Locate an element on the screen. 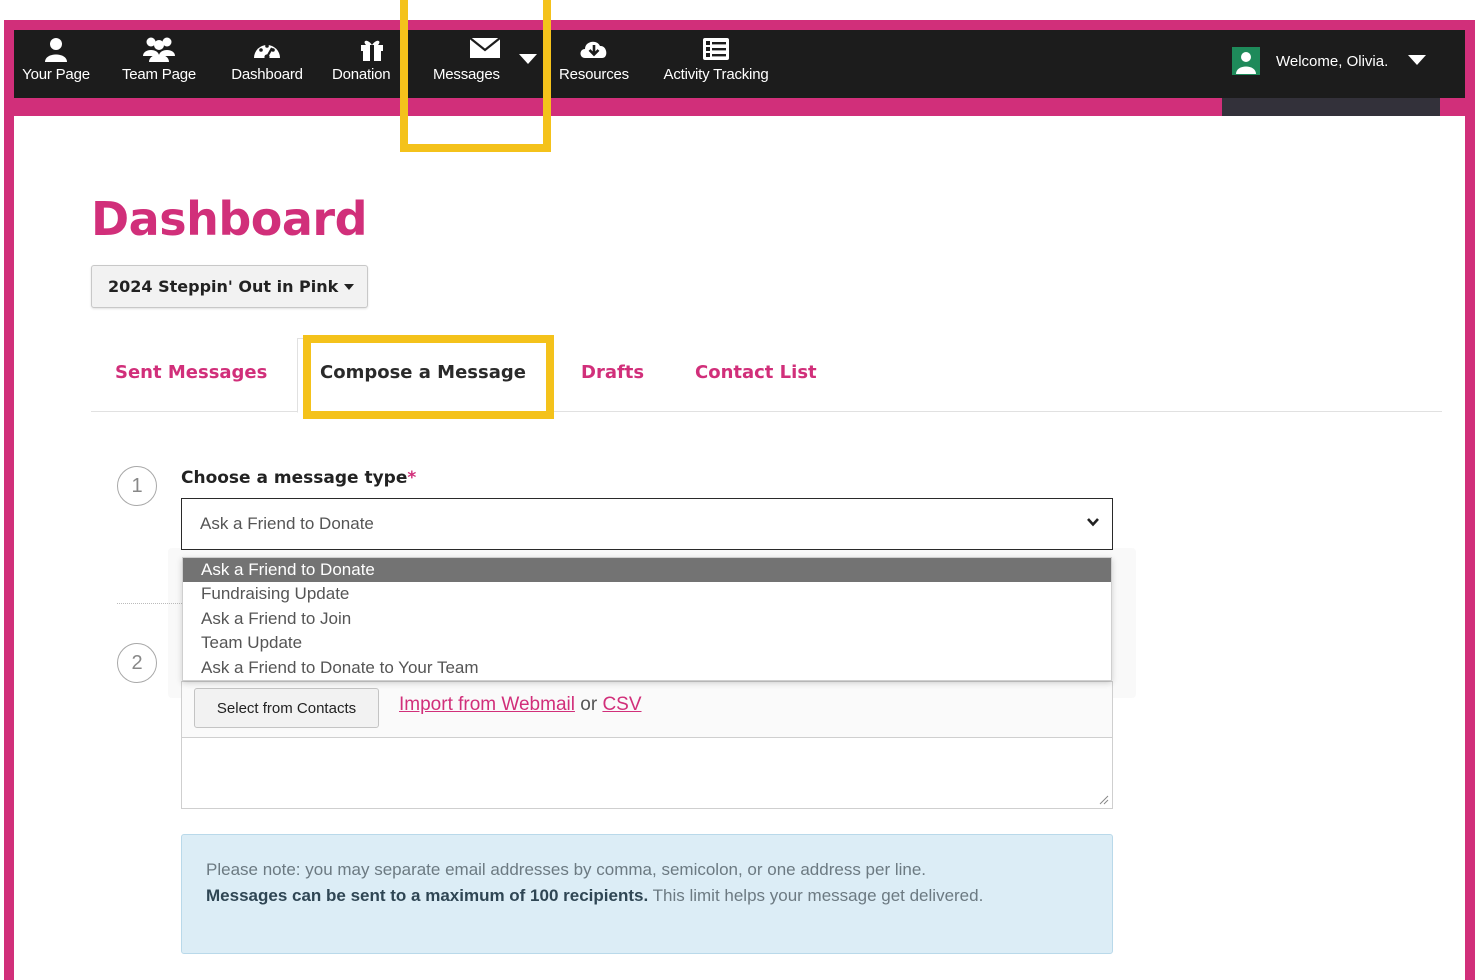  option-ask-friend-donate: Ask a Friend to Donate is located at coordinates (647, 570).